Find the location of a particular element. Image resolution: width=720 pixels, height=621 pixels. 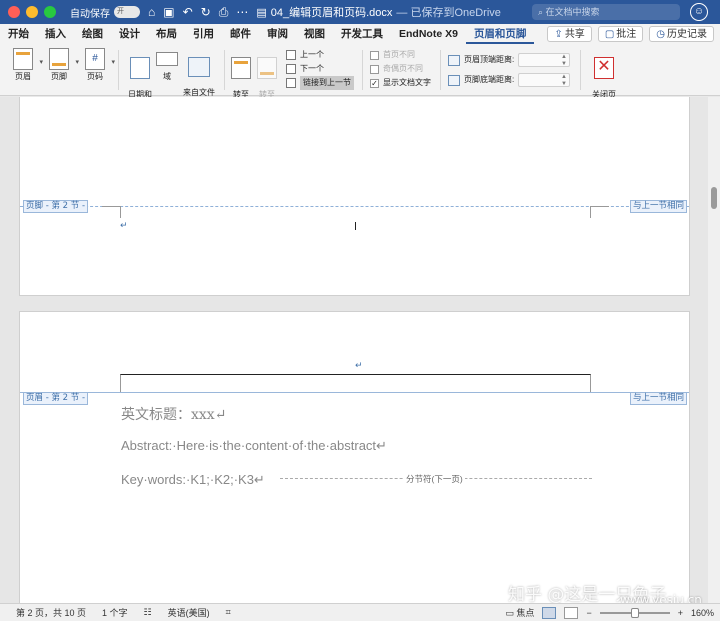

proofing: ☷ is located at coordinates (148, 612).